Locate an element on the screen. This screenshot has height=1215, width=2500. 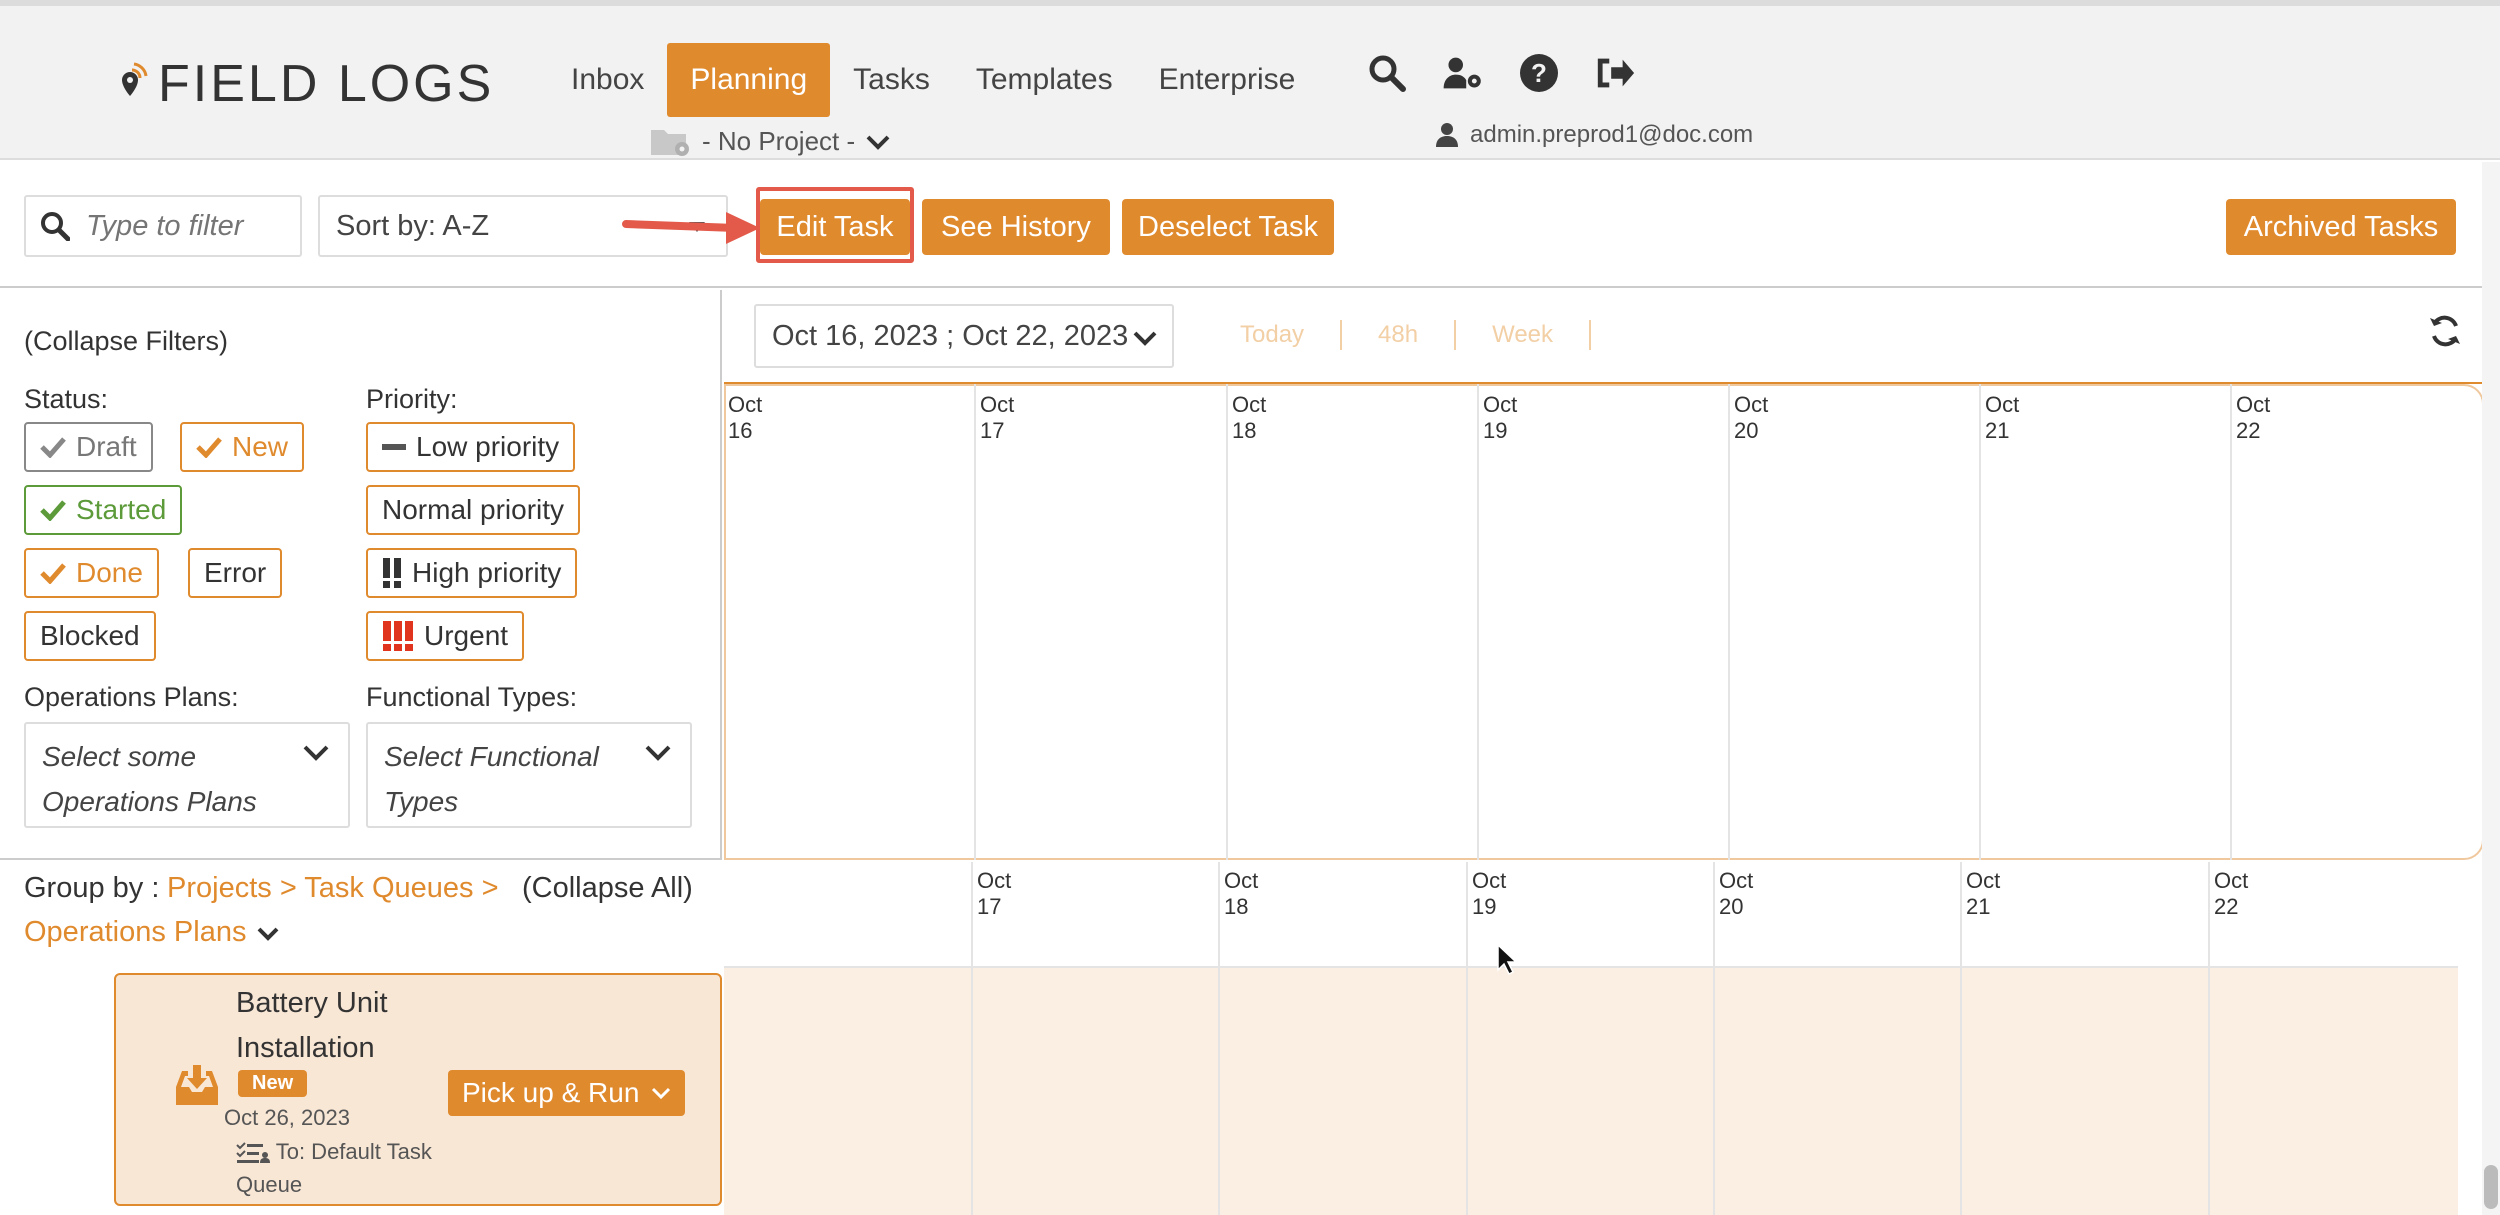
day-column: Oct 18 is located at coordinates (1246, 622).